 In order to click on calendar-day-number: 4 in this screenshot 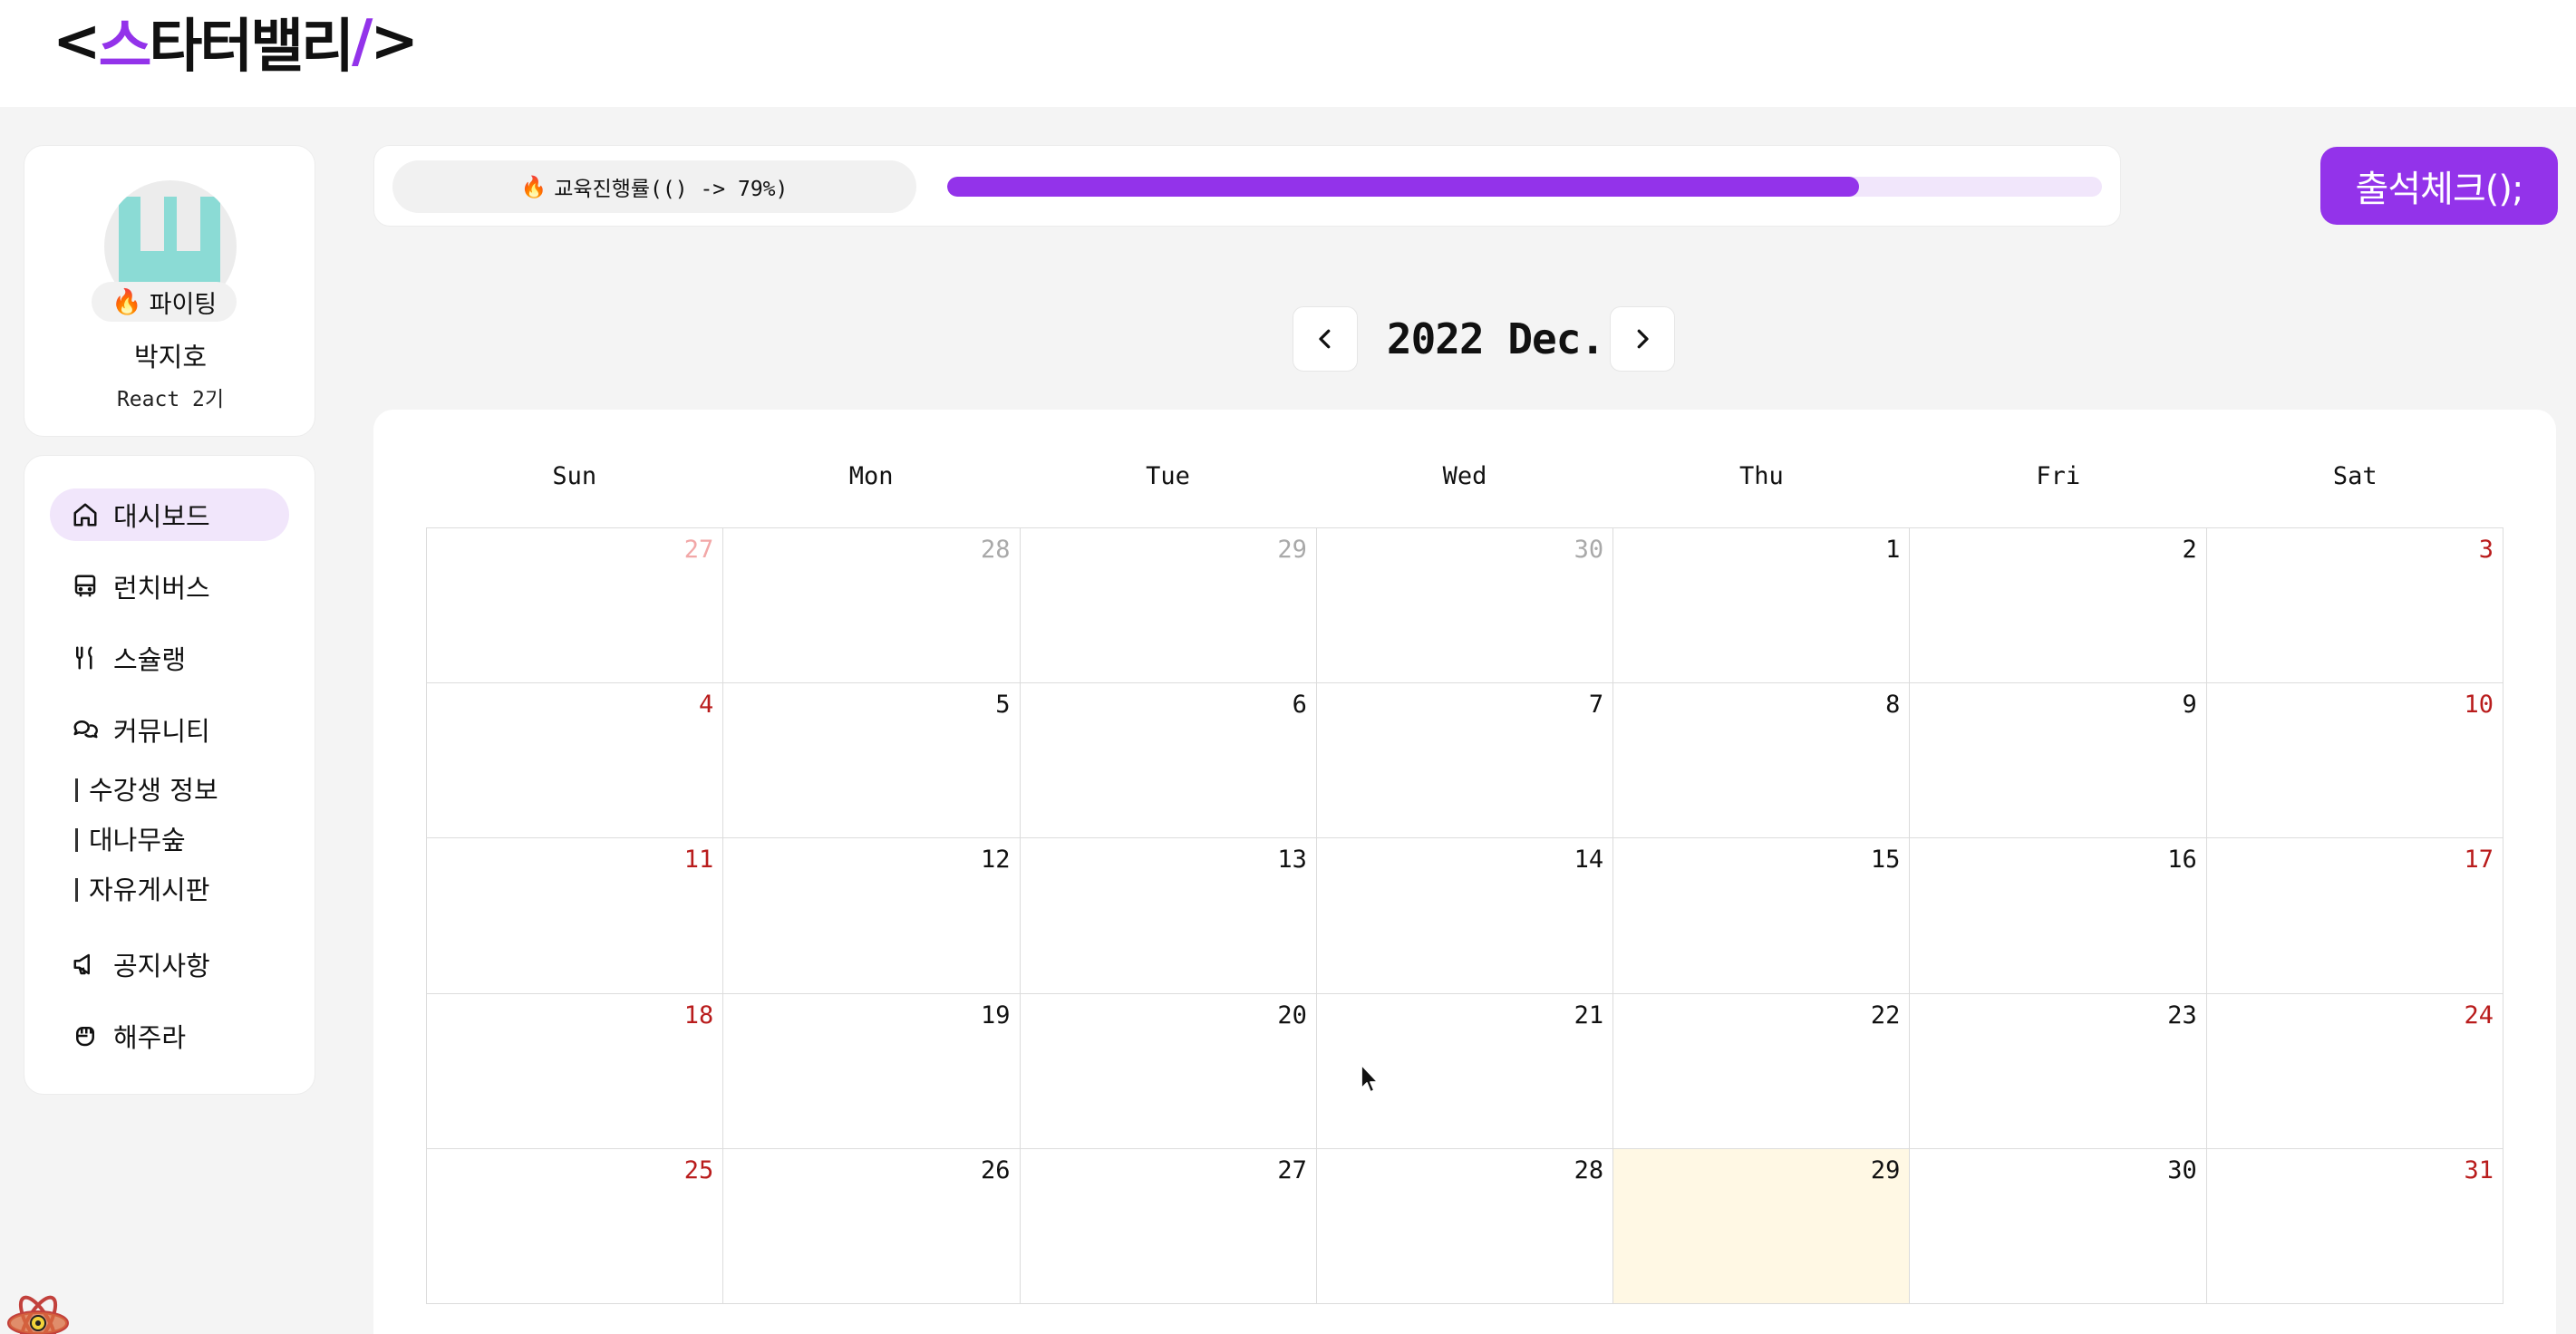, I will do `click(706, 705)`.